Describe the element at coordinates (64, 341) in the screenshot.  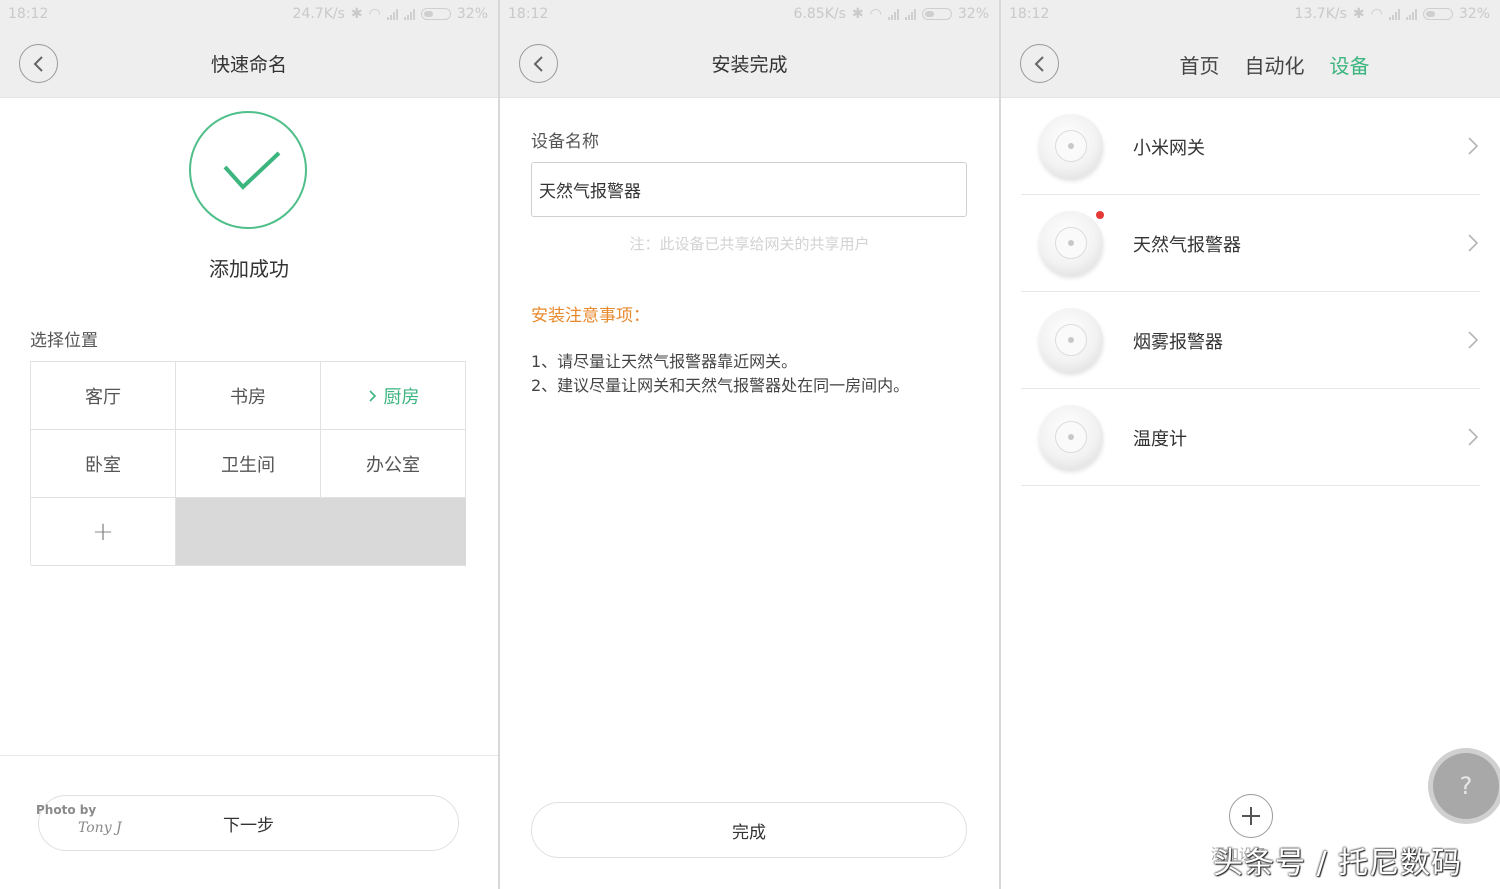
I see `location-label: 选择位置` at that location.